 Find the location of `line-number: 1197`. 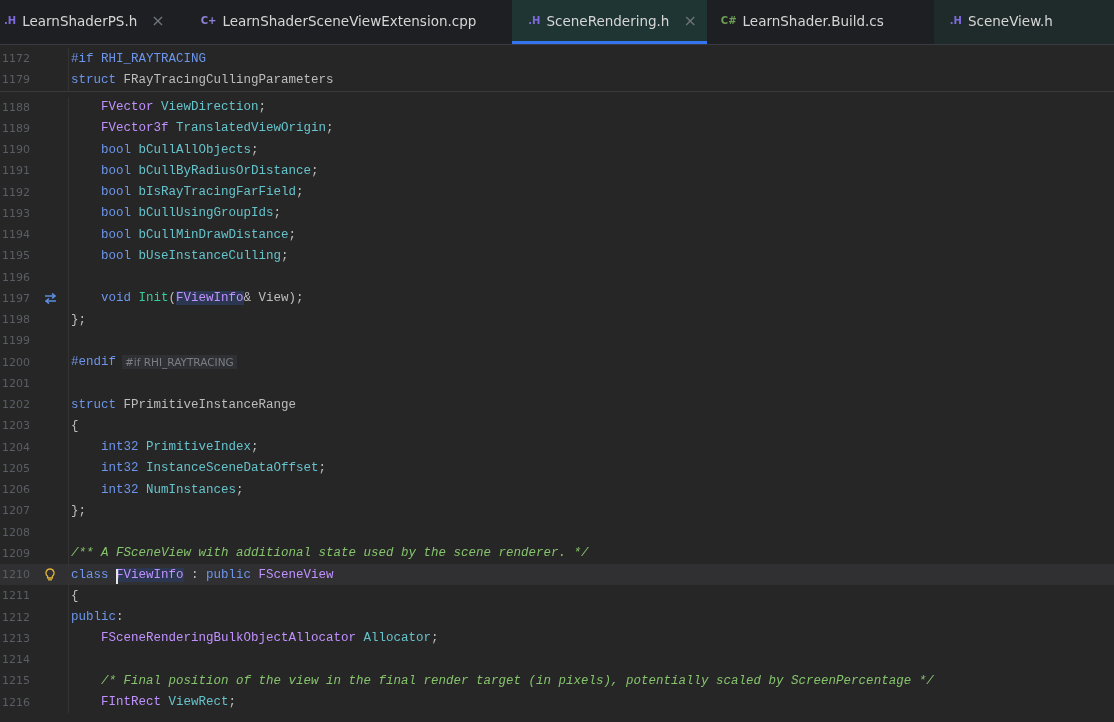

line-number: 1197 is located at coordinates (16, 298).